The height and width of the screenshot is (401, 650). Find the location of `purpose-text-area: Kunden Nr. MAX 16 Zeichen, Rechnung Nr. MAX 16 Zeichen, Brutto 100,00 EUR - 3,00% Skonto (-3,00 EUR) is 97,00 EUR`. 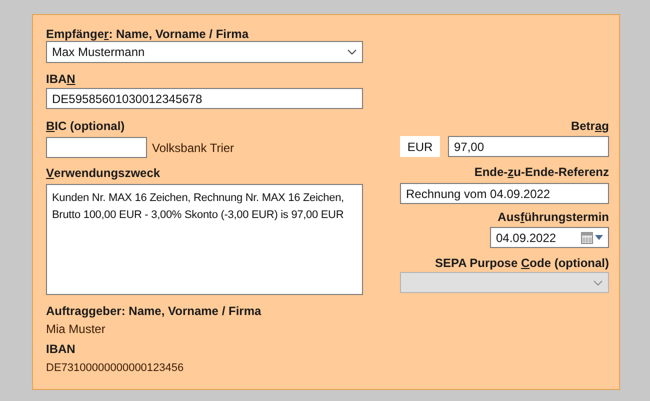

purpose-text-area: Kunden Nr. MAX 16 Zeichen, Rechnung Nr. MAX 16 Zeichen, Brutto 100,00 EUR - 3,00% Skonto (-3,00 EUR) is 97,00 EUR is located at coordinates (204, 239).